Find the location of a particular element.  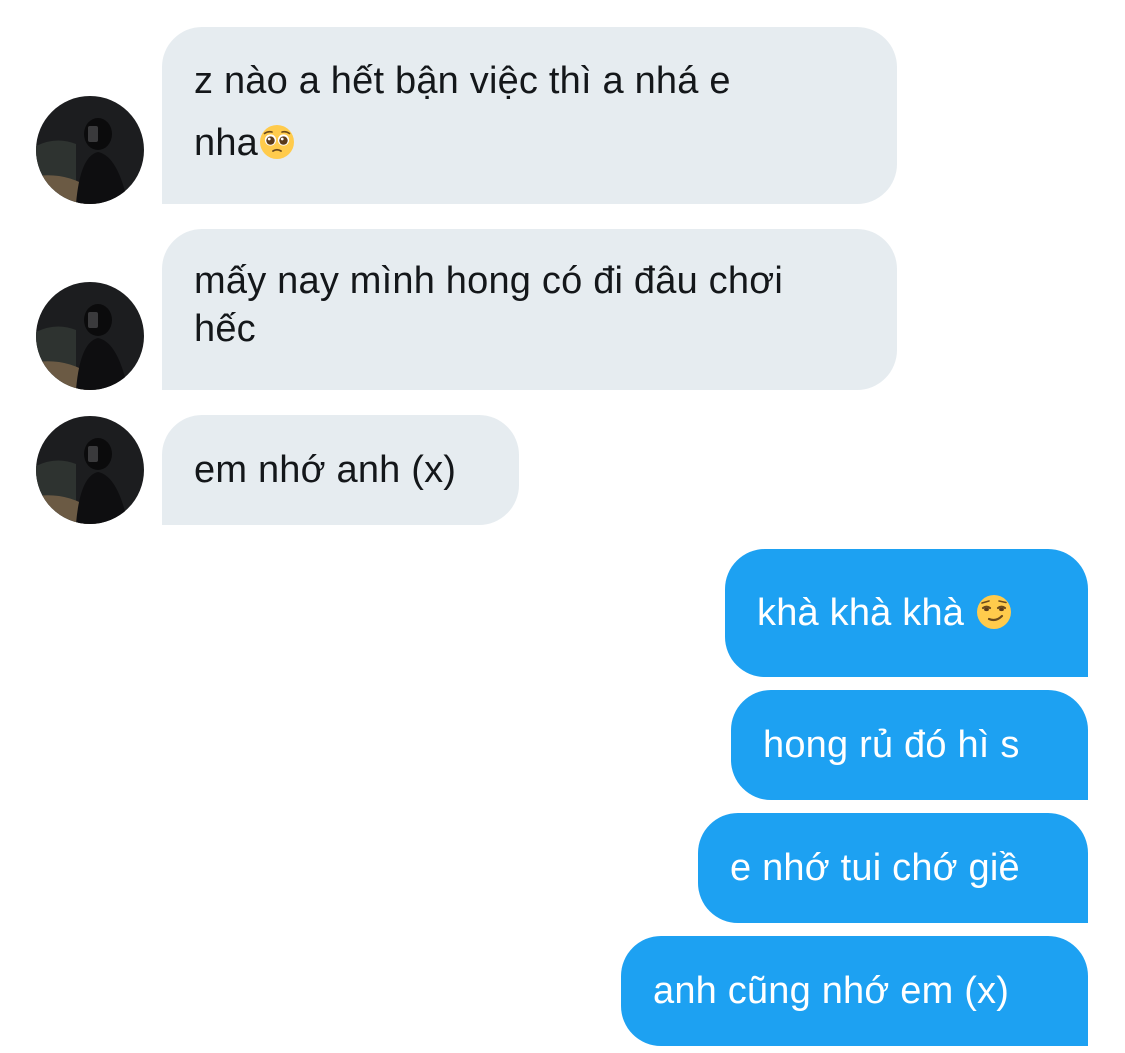

message-text: z nào a hết bận việc thì a nhá e is located at coordinates (462, 81).